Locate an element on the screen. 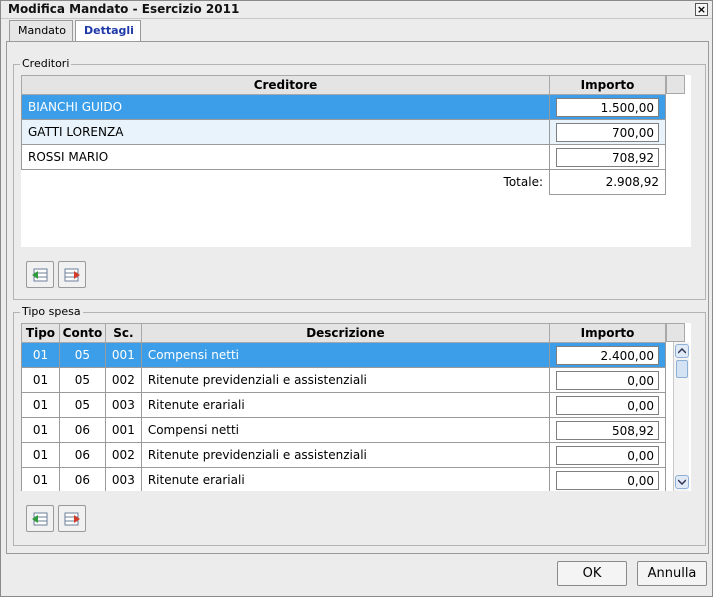 This screenshot has width=713, height=597. creditore-name: BIANCHI GUIDO is located at coordinates (285, 107).